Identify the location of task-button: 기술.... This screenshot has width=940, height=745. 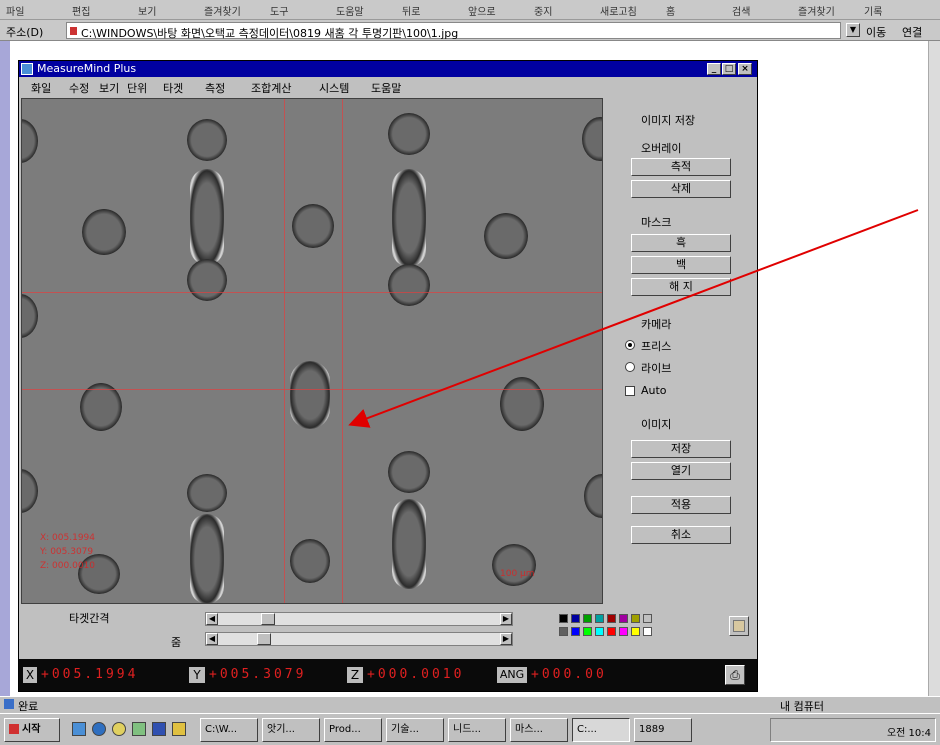
(415, 730).